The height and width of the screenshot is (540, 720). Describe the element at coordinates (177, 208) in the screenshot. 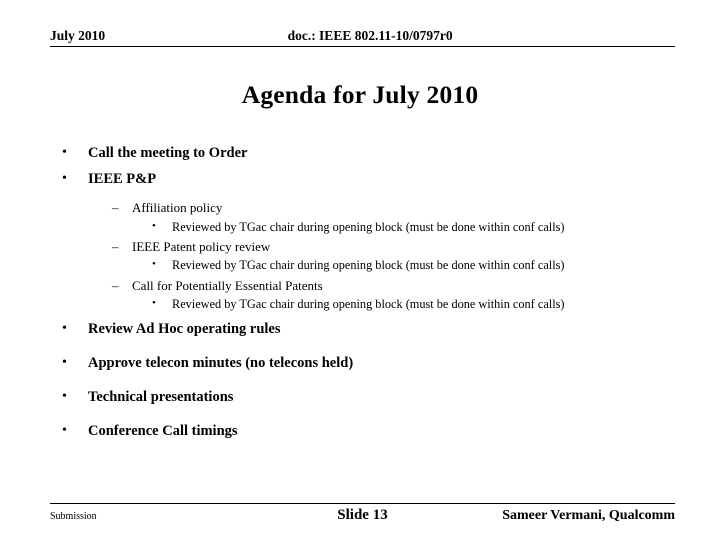

I see `list-item-label: Affiliation policy` at that location.